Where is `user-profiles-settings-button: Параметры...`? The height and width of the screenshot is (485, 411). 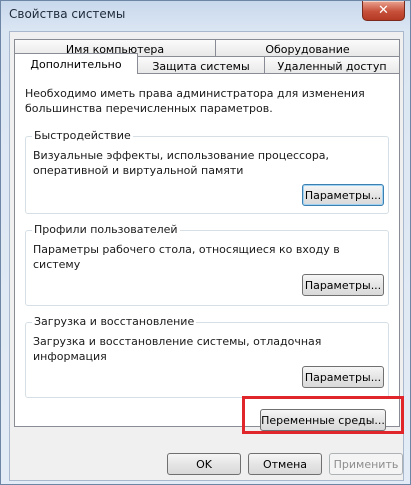
user-profiles-settings-button: Параметры... is located at coordinates (343, 285).